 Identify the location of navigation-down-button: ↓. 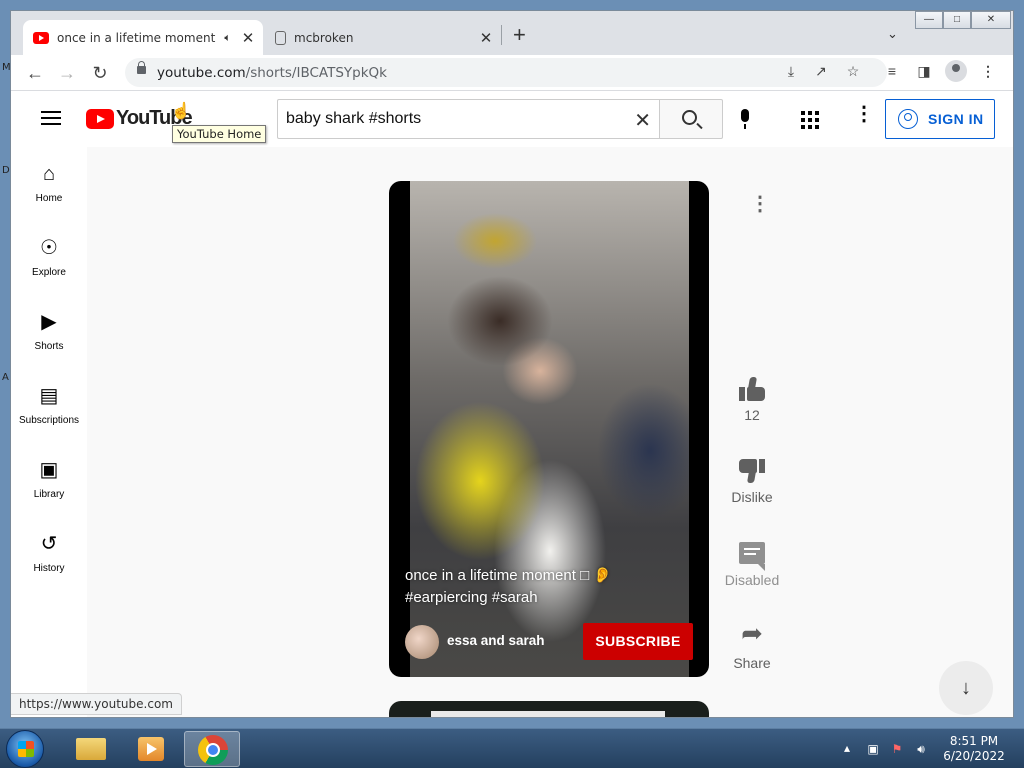
(966, 688).